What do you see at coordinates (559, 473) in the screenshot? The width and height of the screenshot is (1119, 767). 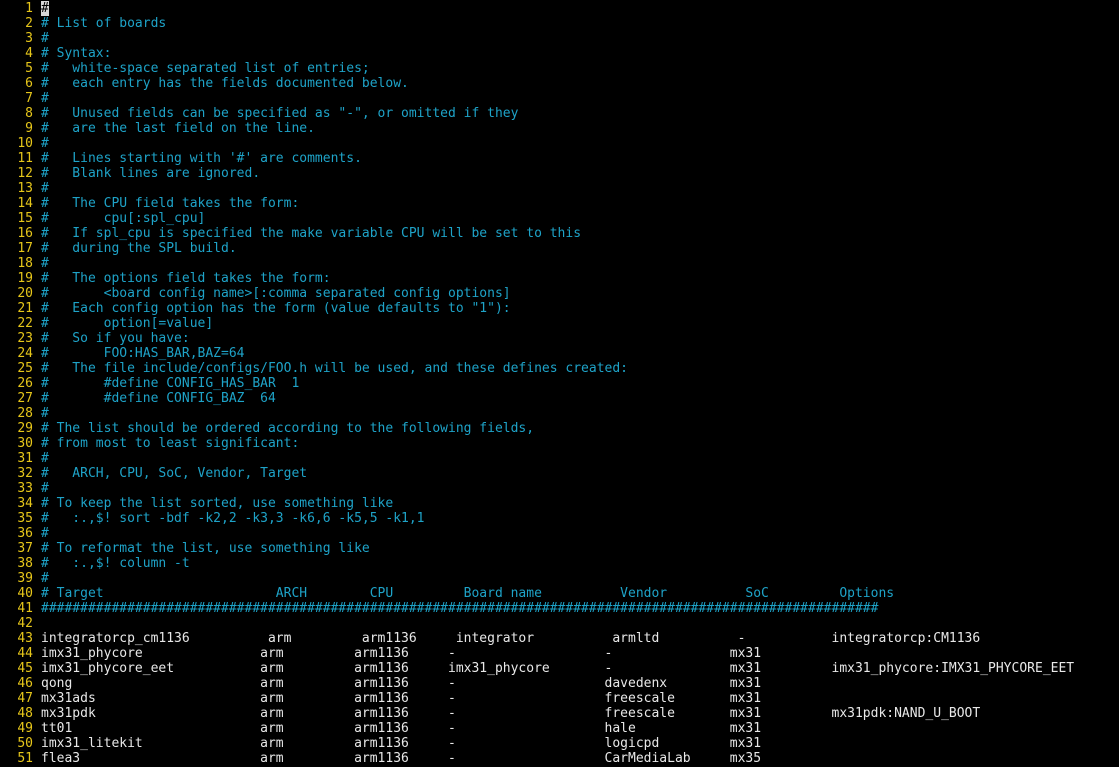 I see `editor-line: 32 # ARCH, CPU, SoC, Vendor, Target` at bounding box center [559, 473].